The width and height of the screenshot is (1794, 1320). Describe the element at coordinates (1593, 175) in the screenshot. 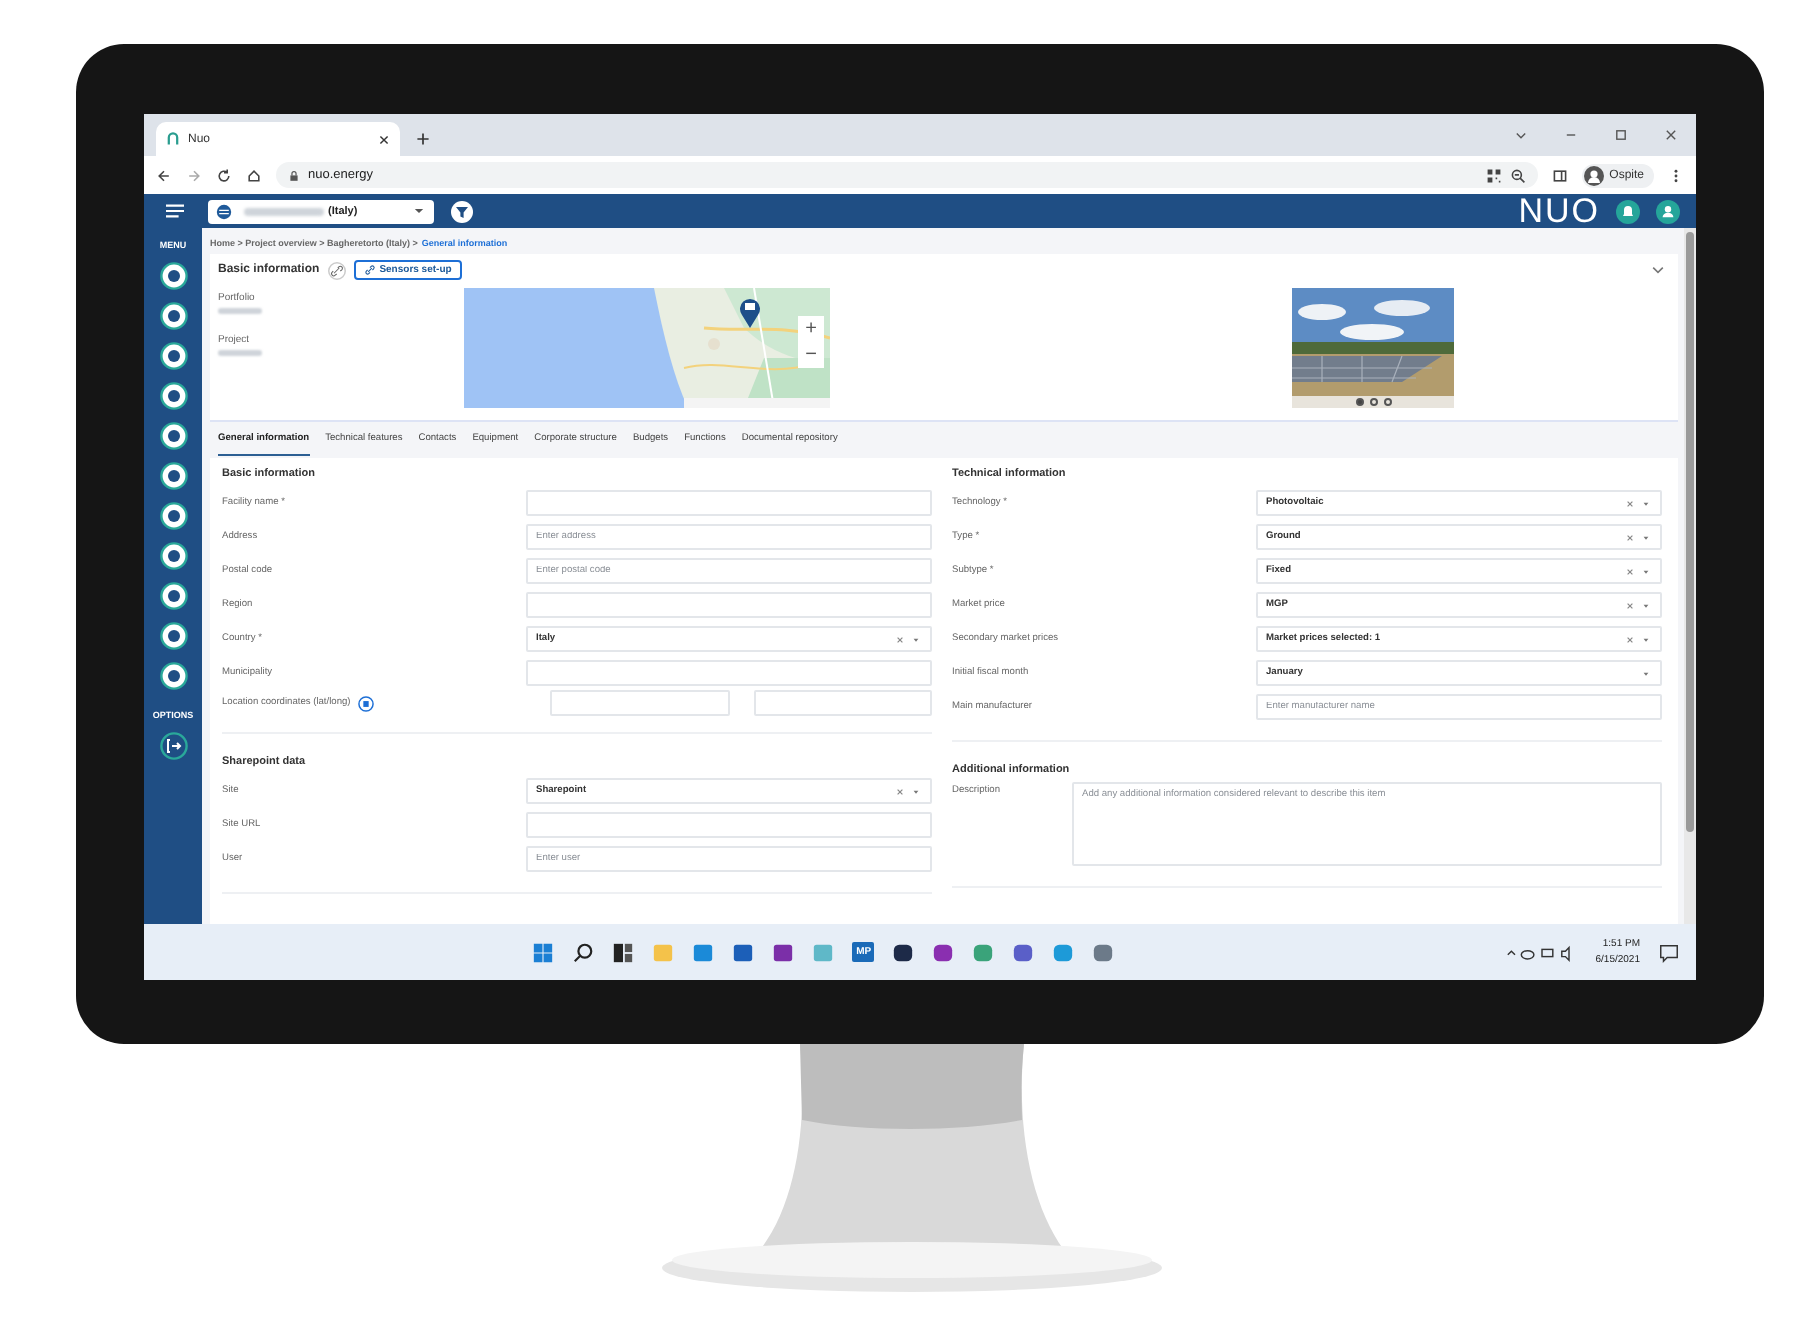

I see `avatar-icon` at that location.